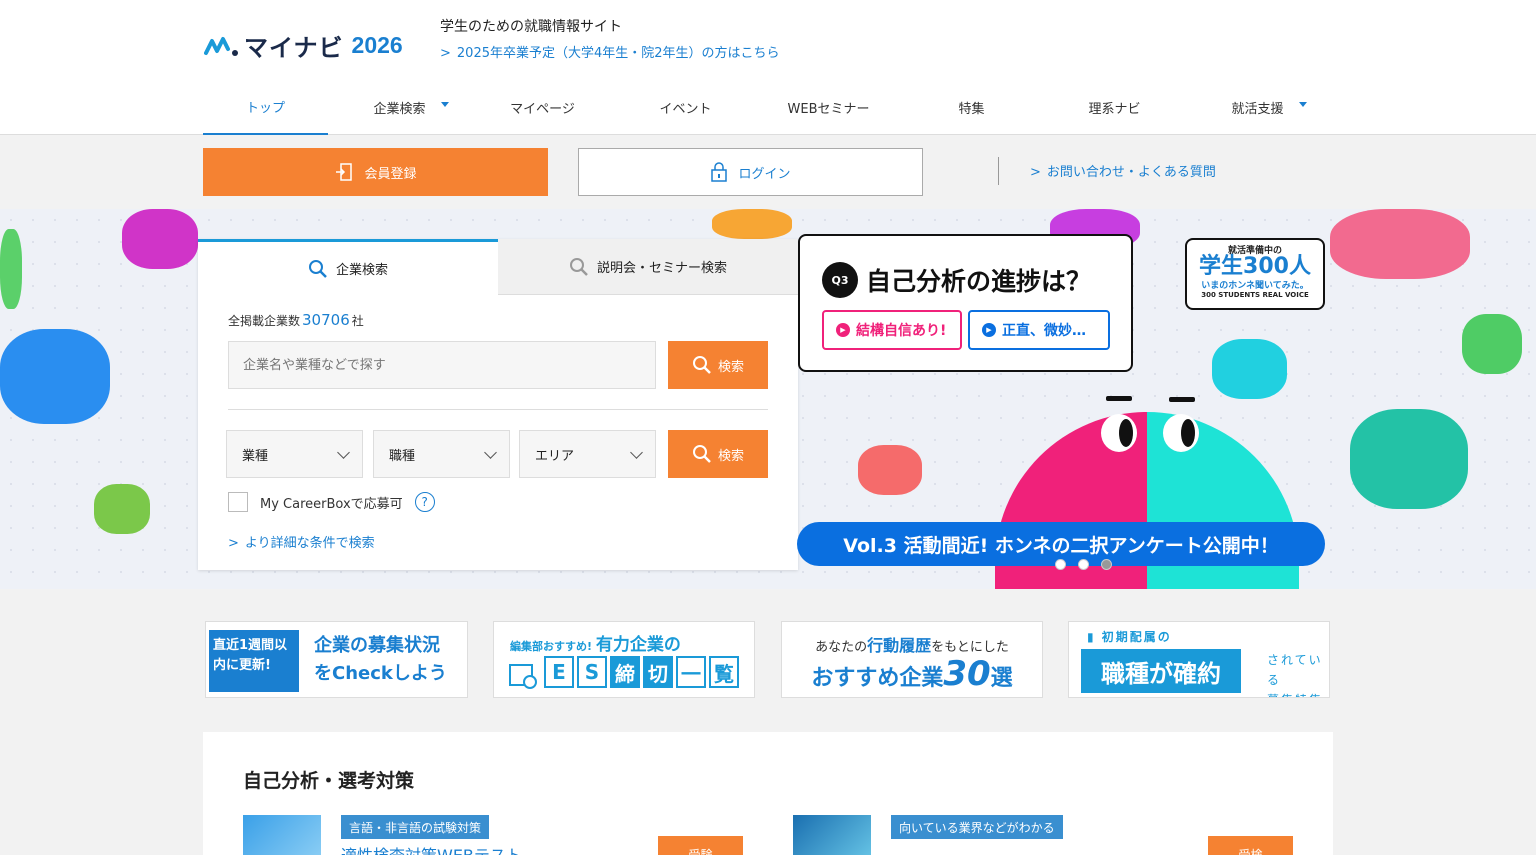  I want to click on take-test-button: 受験, so click(700, 845).